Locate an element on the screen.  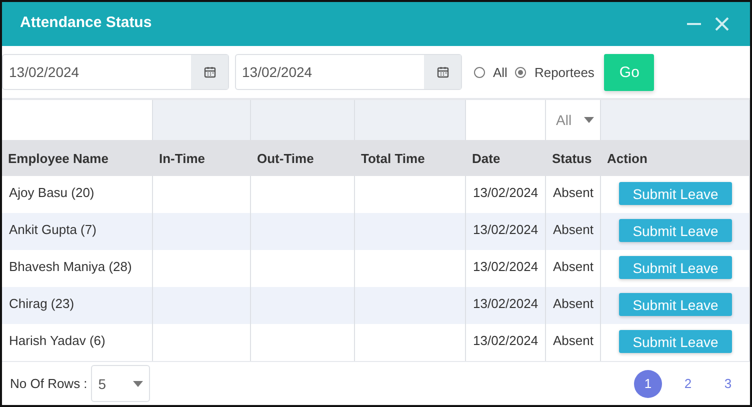
page-button: 3 is located at coordinates (728, 384).